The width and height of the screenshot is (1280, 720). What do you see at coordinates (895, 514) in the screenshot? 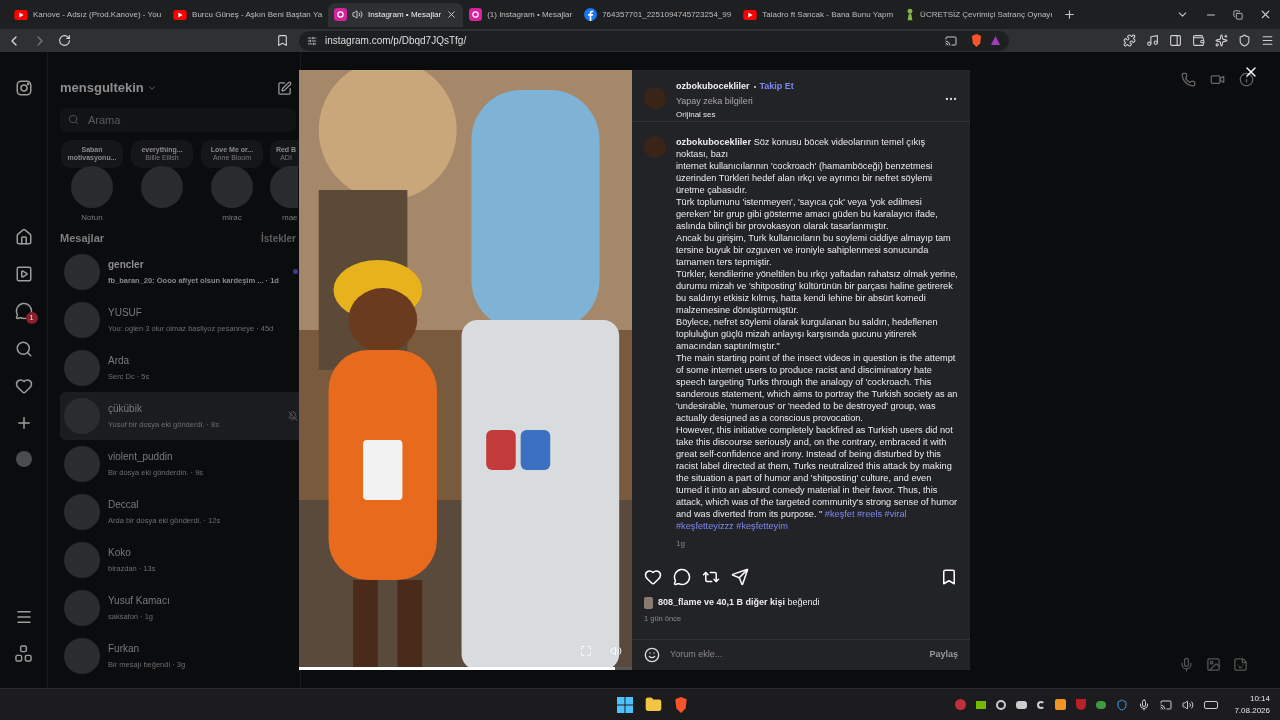
I see `hashtag-link: #viral` at bounding box center [895, 514].